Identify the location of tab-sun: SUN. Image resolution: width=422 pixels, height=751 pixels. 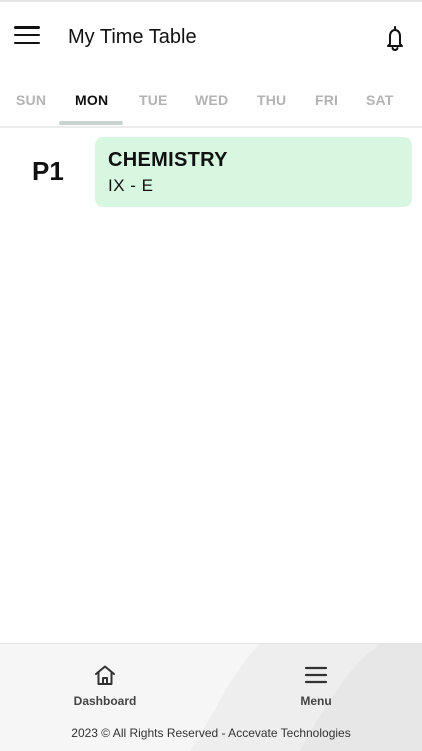
(31, 100).